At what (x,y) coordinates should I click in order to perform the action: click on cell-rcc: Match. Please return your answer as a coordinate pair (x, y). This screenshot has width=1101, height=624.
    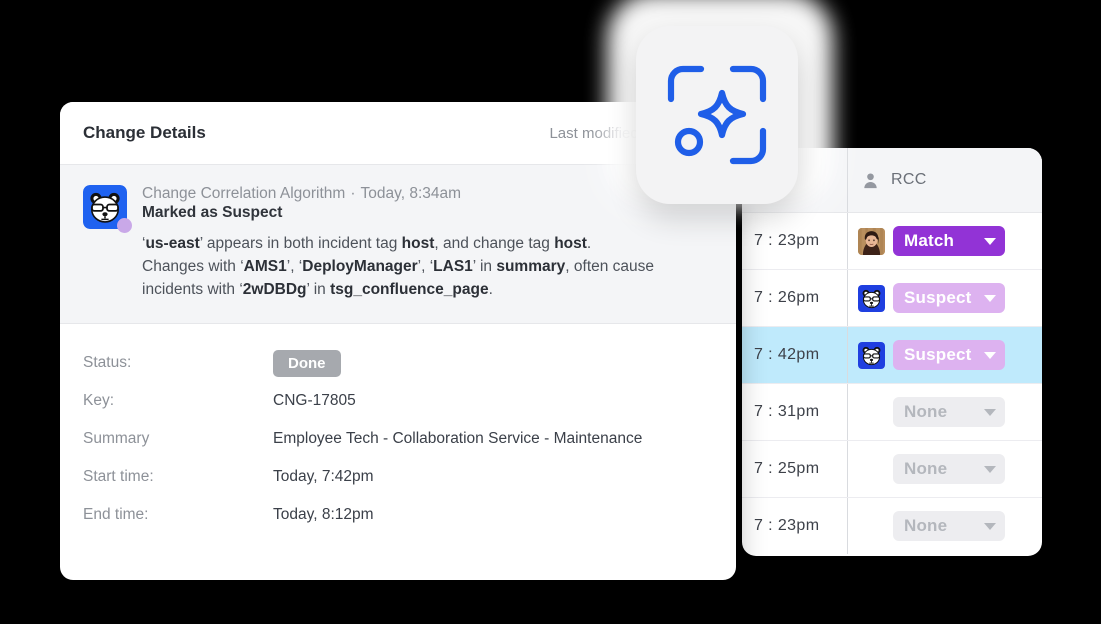
    Looking at the image, I should click on (944, 241).